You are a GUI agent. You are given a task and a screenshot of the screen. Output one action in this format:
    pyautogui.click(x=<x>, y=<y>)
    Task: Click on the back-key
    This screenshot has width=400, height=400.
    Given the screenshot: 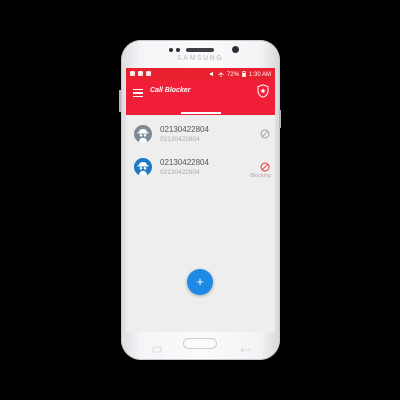 What is the action you would take?
    pyautogui.click(x=245, y=346)
    